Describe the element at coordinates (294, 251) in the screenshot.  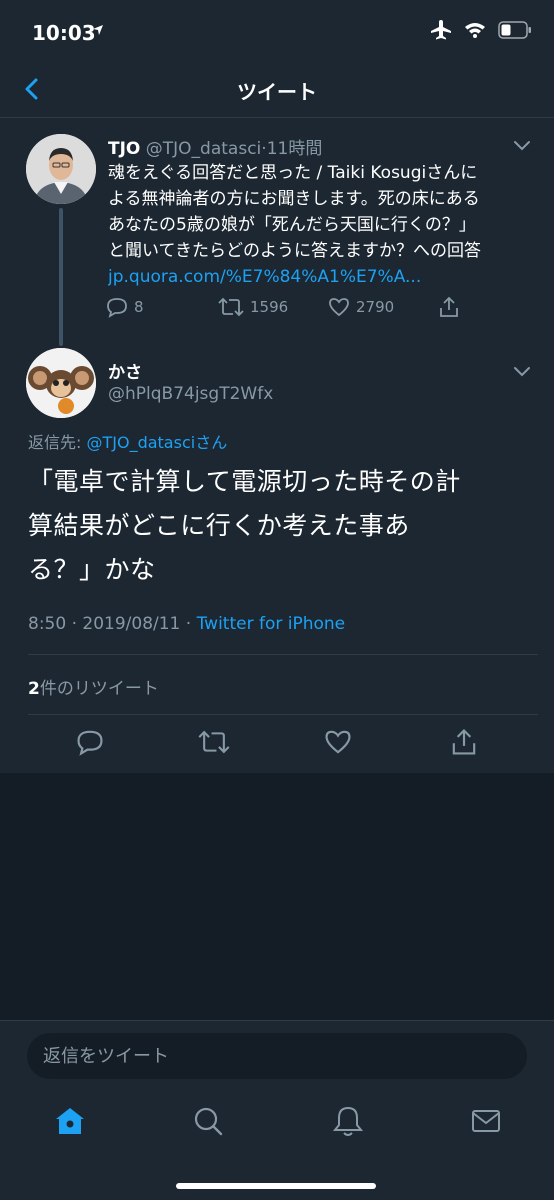
I see `text-line: と聞いてきたらどのように答えますか？への回答` at that location.